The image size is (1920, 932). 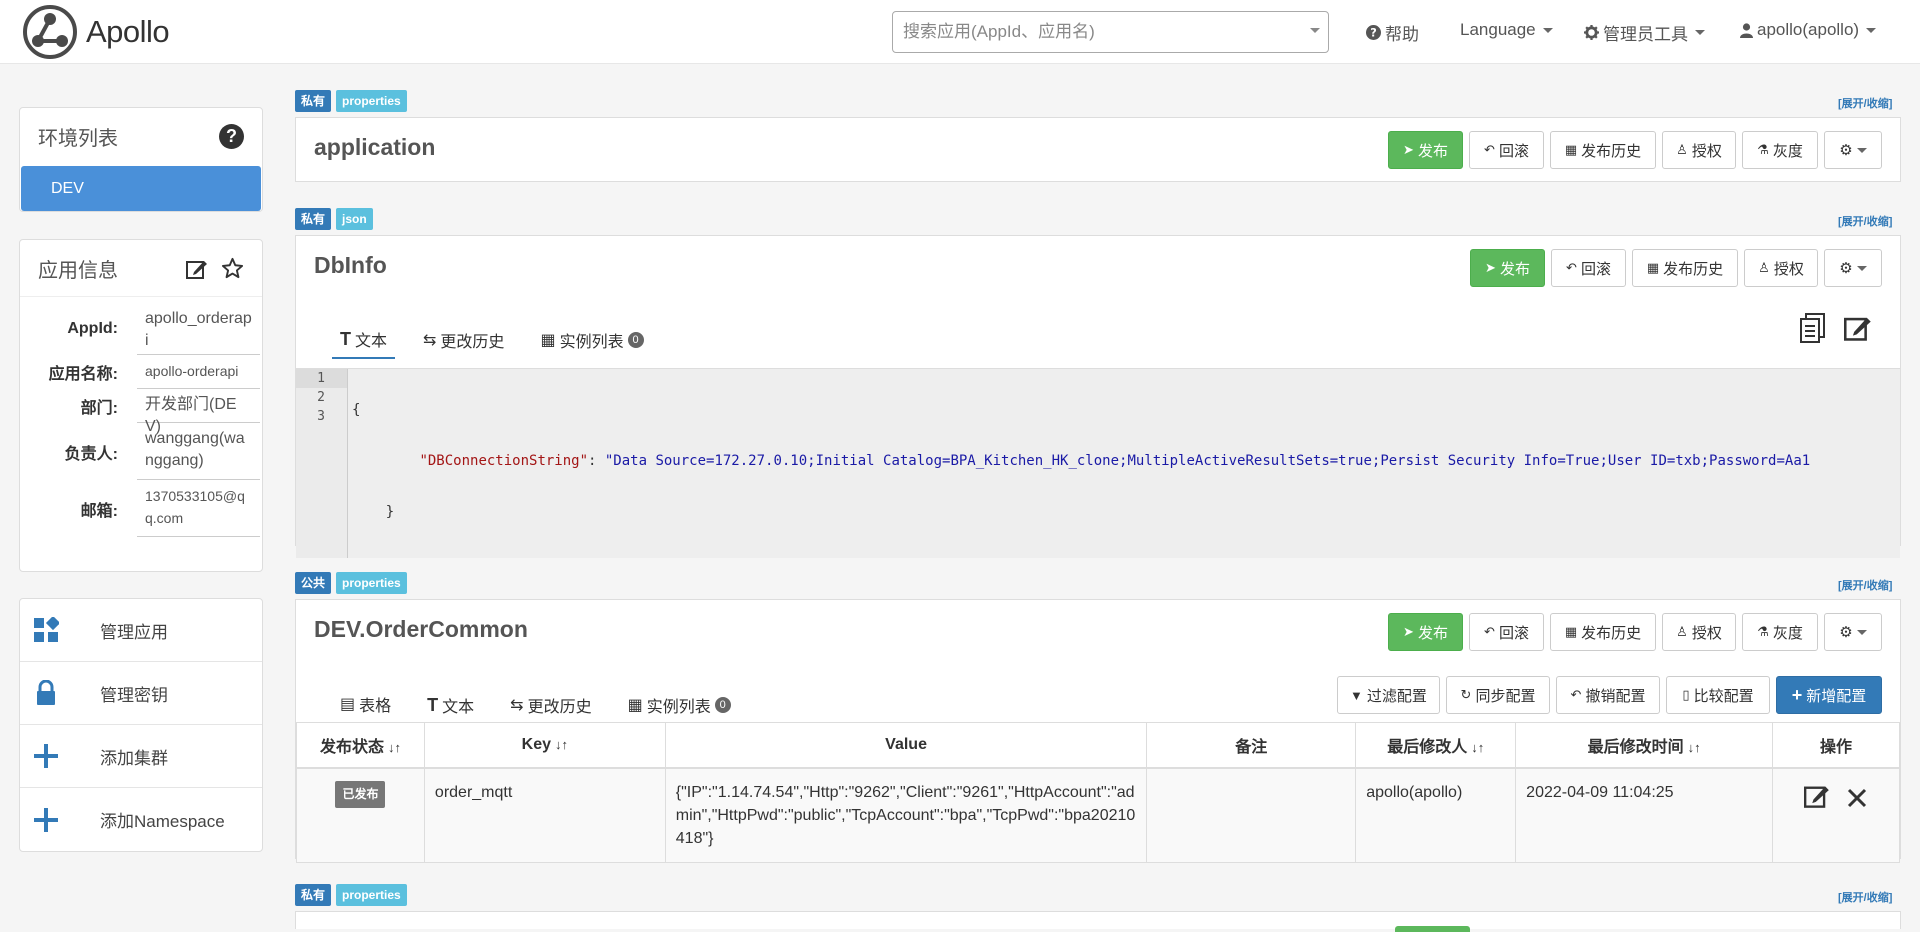 What do you see at coordinates (1700, 32) in the screenshot?
I see `admin-tools-caret-icon` at bounding box center [1700, 32].